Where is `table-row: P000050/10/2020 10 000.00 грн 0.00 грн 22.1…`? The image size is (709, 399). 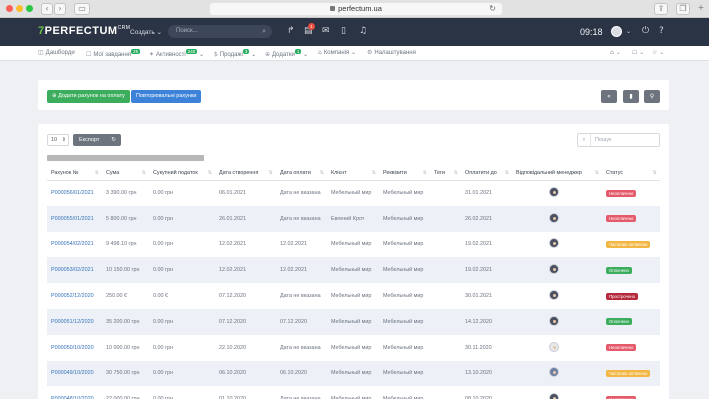 table-row: P000050/10/2020 10 000.00 грн 0.00 грн 22.1… is located at coordinates (353, 347).